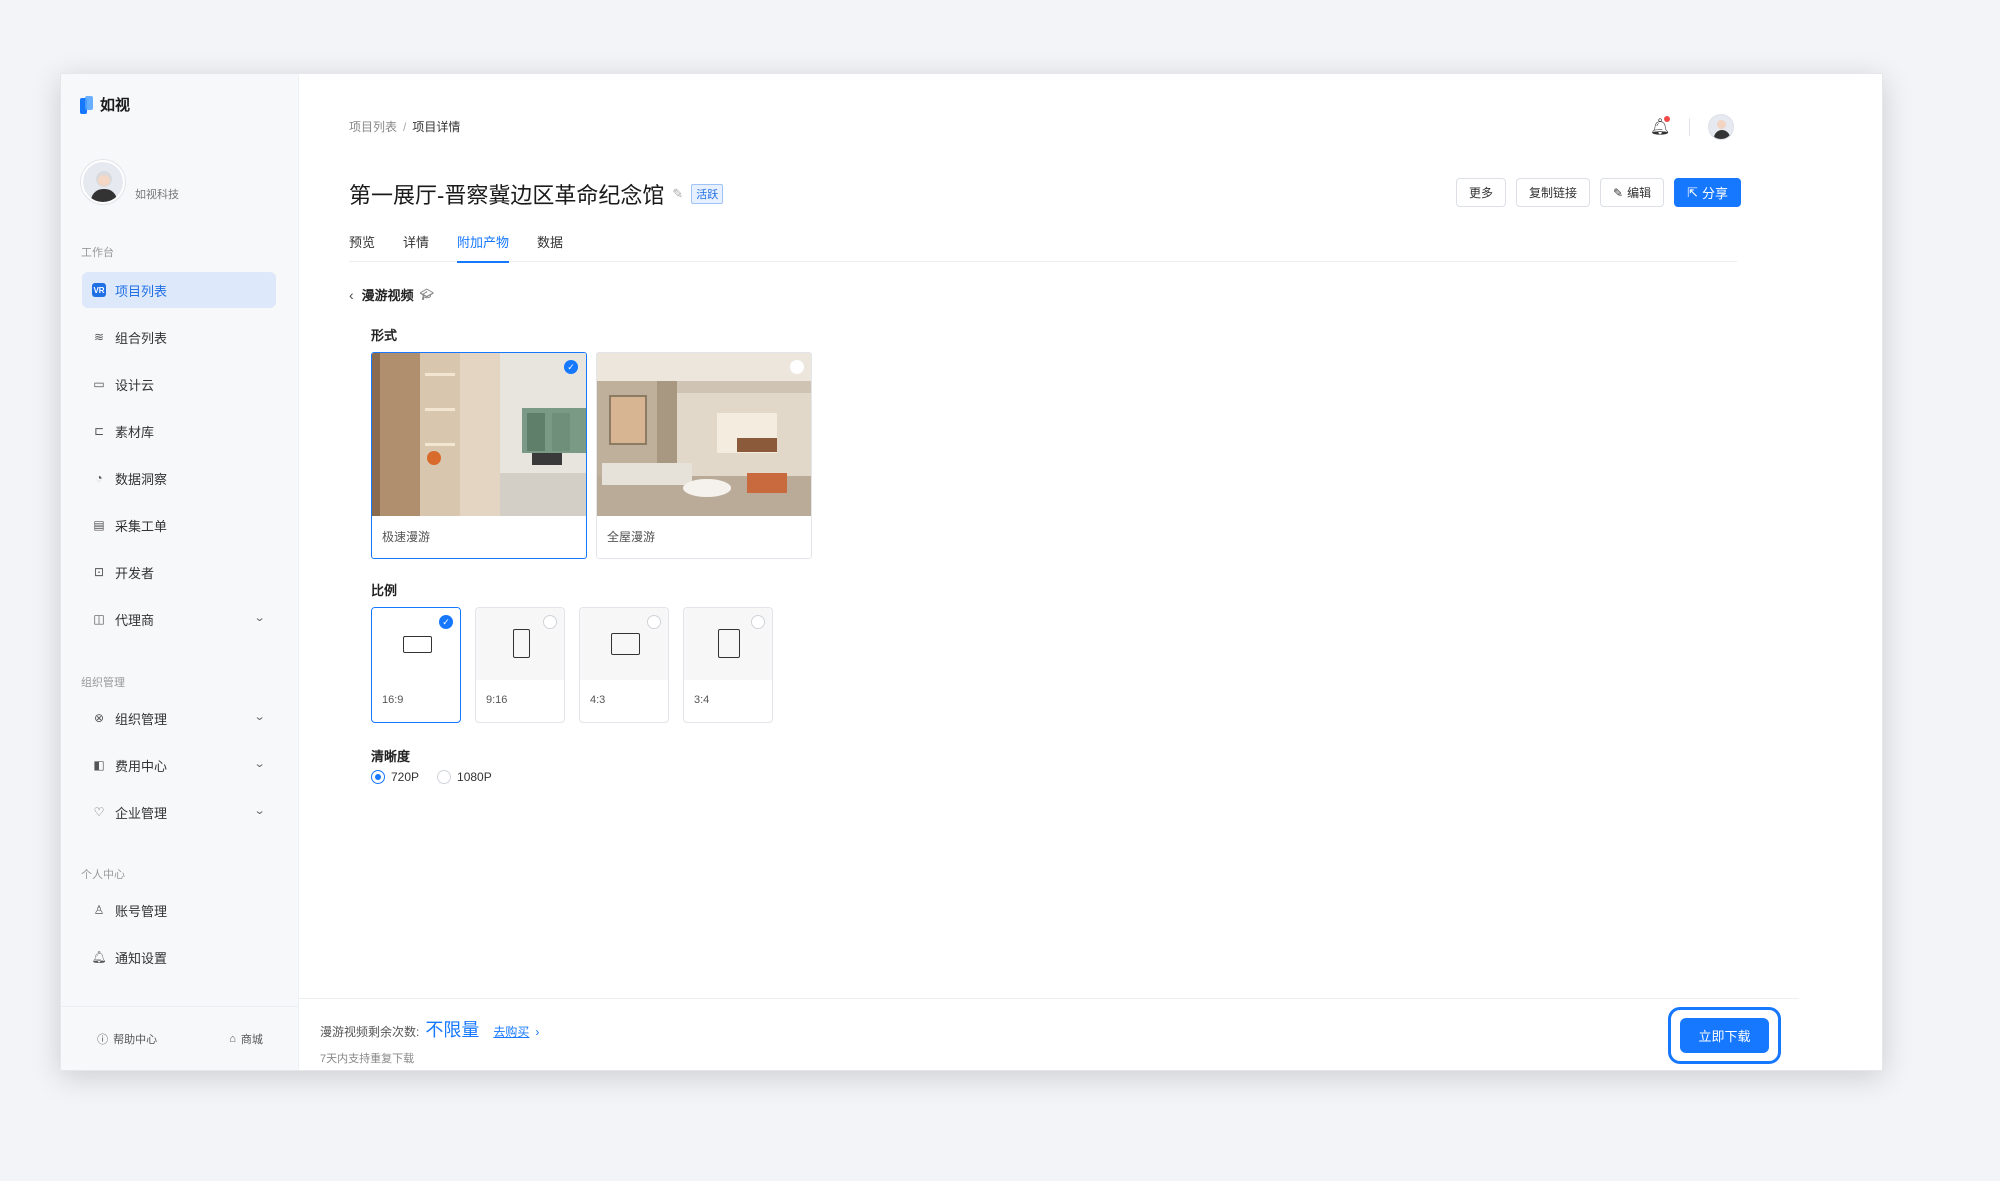  Describe the element at coordinates (179, 619) in the screenshot. I see `sidebar-item-agent: ◫ 代理商 ⌄` at that location.